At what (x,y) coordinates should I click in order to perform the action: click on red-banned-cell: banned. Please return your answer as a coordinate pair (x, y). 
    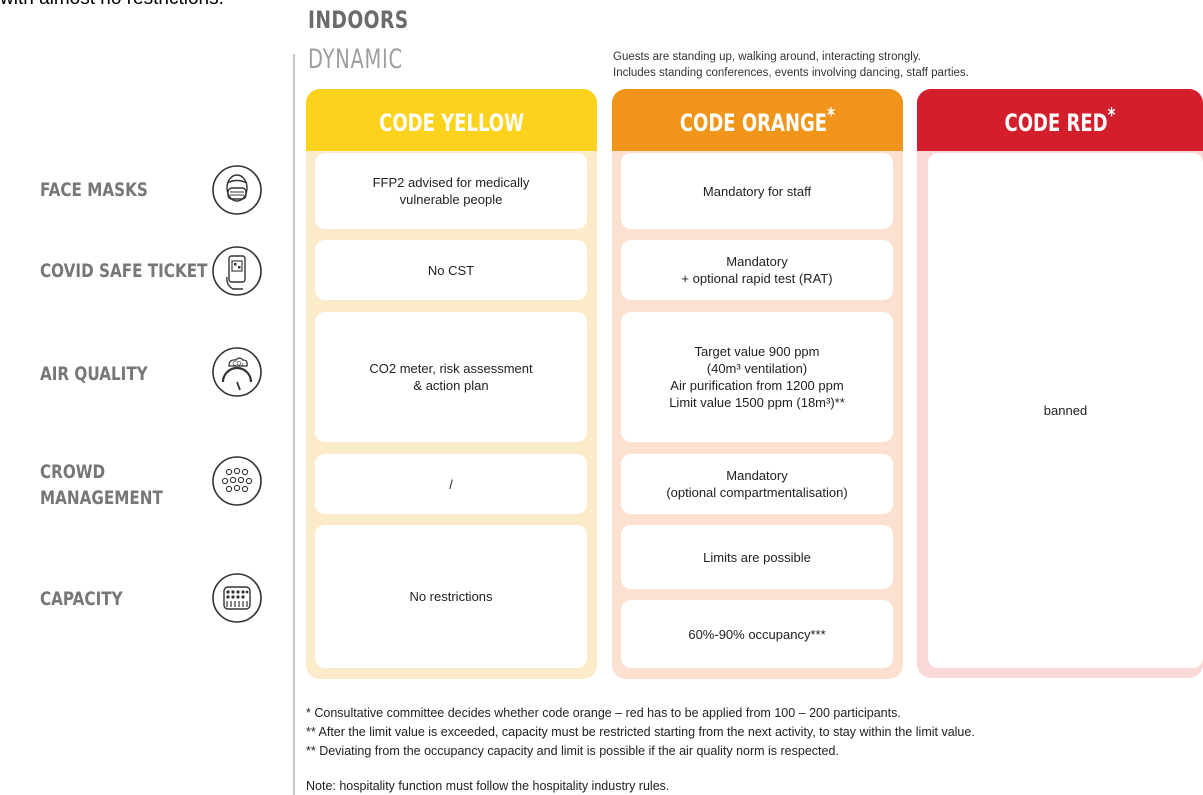
    Looking at the image, I should click on (1065, 410).